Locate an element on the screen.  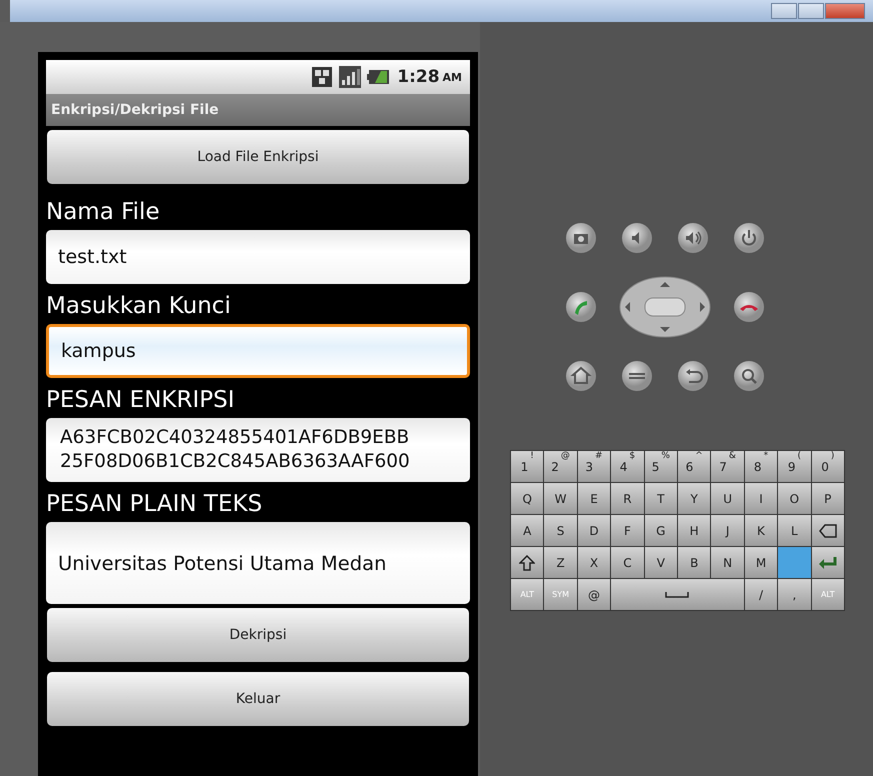
field-label: Masukkan Kunci is located at coordinates (139, 306).